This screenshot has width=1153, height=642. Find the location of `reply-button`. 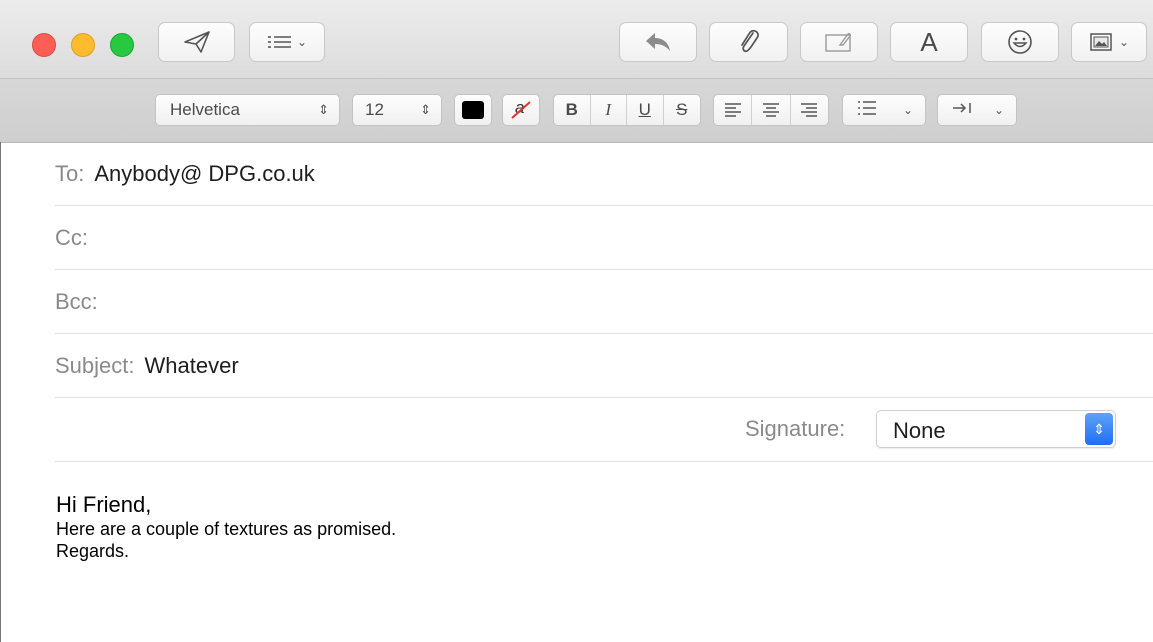

reply-button is located at coordinates (658, 42).